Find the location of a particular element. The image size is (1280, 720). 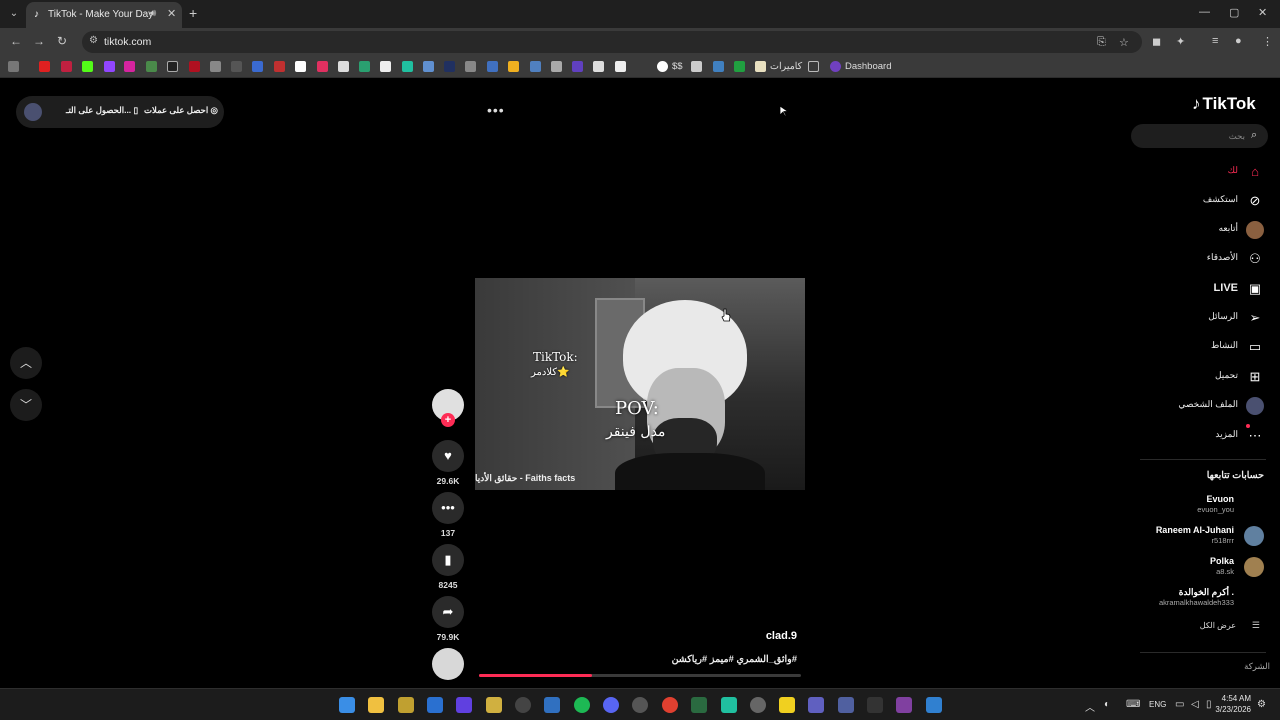

music-disc-avatar is located at coordinates (448, 664).